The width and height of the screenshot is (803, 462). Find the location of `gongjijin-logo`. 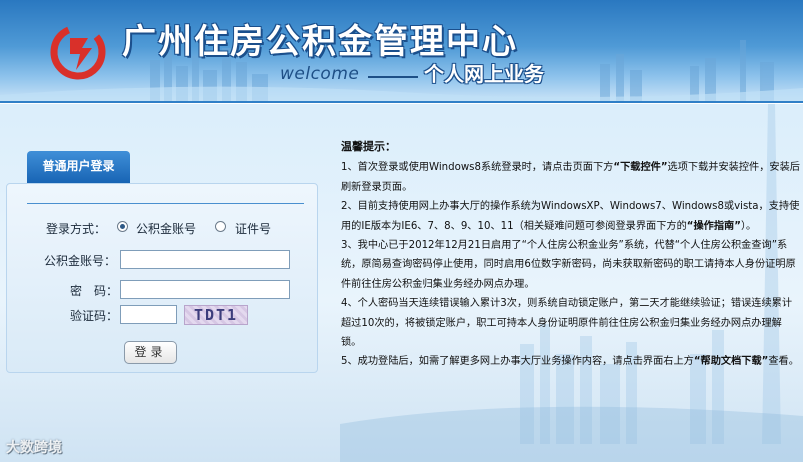

gongjijin-logo is located at coordinates (78, 52).